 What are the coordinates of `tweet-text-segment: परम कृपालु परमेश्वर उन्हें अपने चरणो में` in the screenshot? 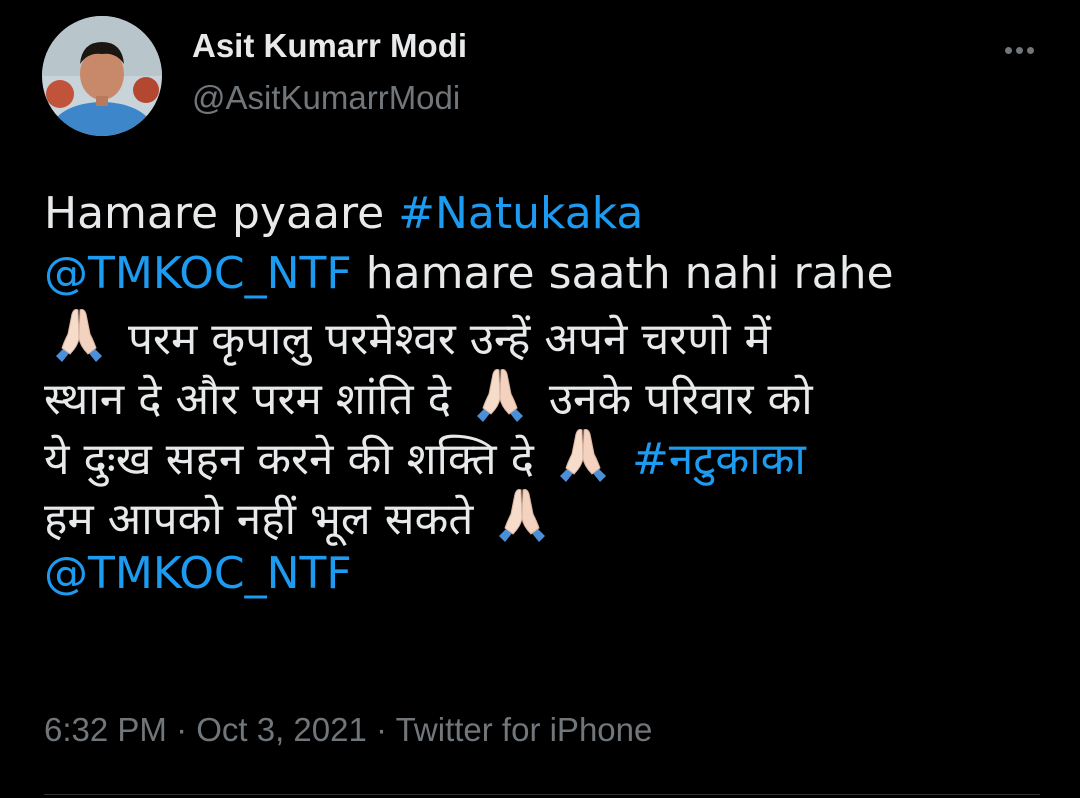 It's located at (442, 339).